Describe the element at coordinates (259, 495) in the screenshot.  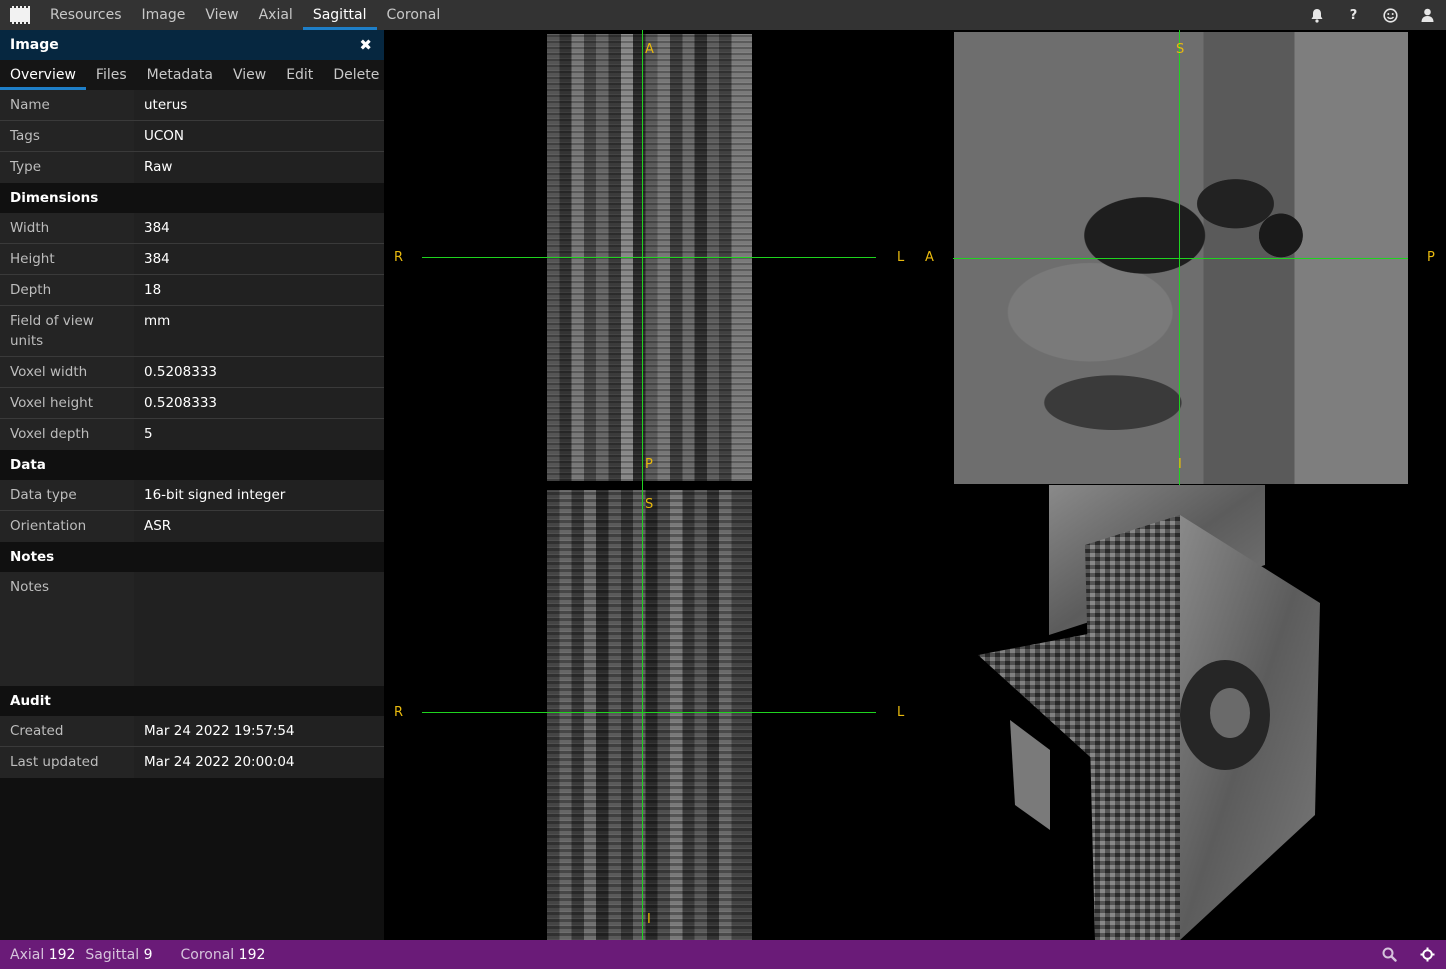
I see `property-value: 16-bit signed integer` at that location.